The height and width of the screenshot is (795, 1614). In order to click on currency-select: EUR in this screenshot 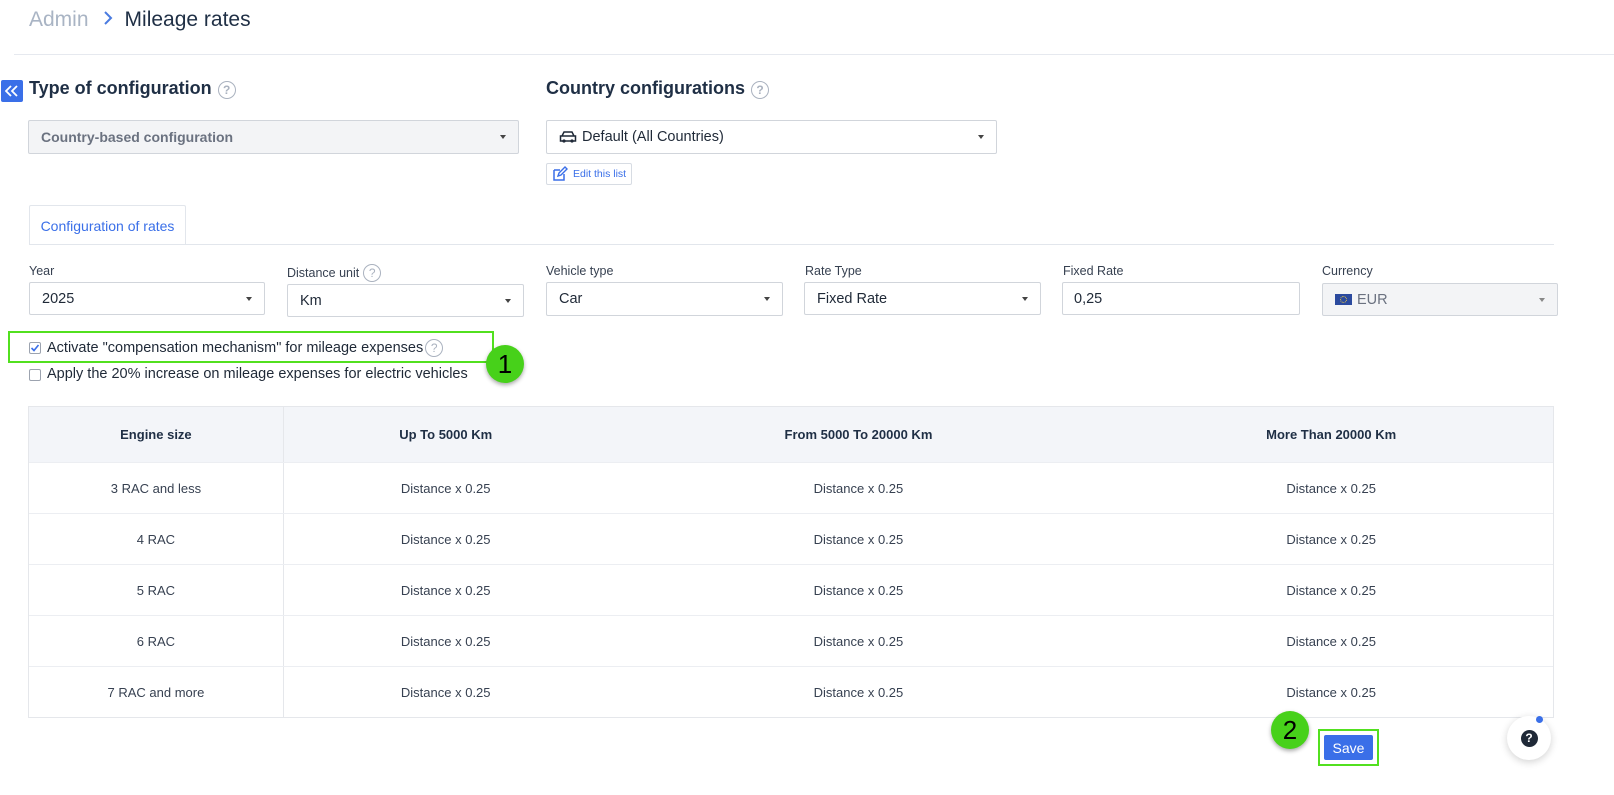, I will do `click(1440, 299)`.